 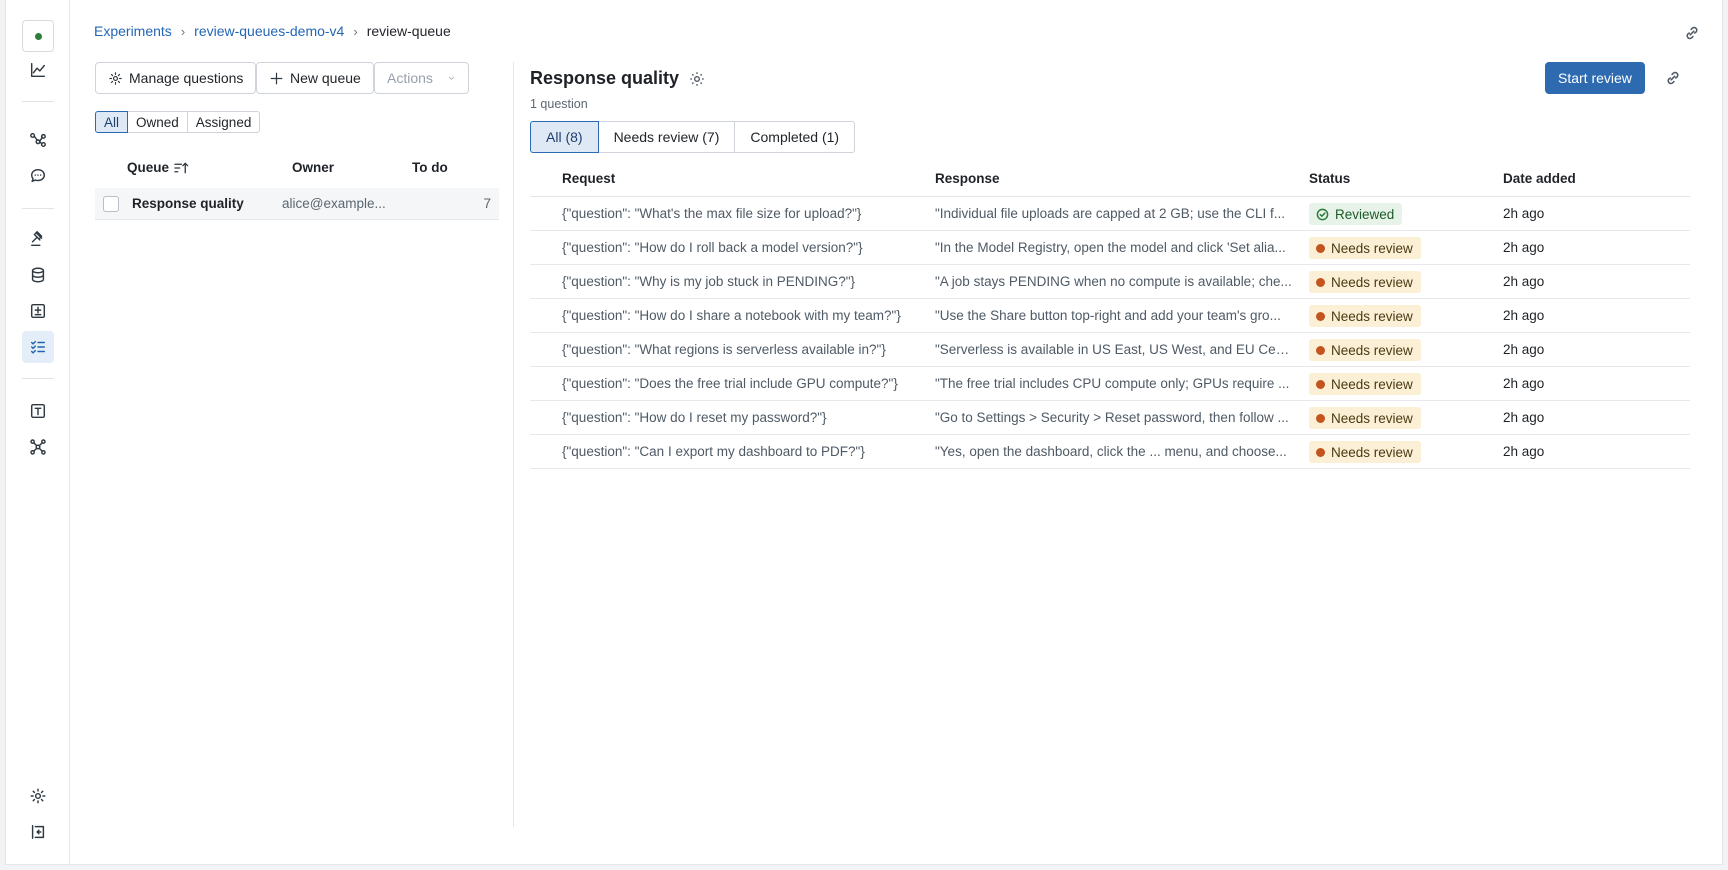 I want to click on evaluation-icon, so click(x=38, y=311).